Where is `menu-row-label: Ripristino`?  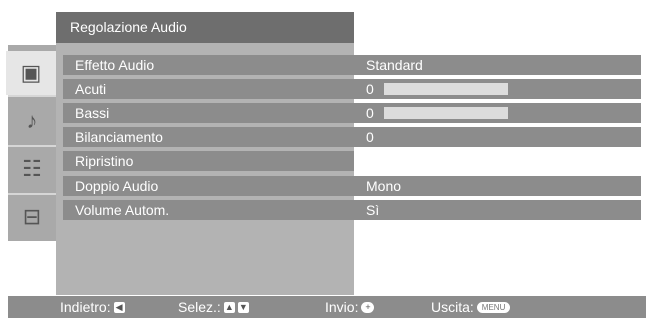
menu-row-label: Ripristino is located at coordinates (208, 161).